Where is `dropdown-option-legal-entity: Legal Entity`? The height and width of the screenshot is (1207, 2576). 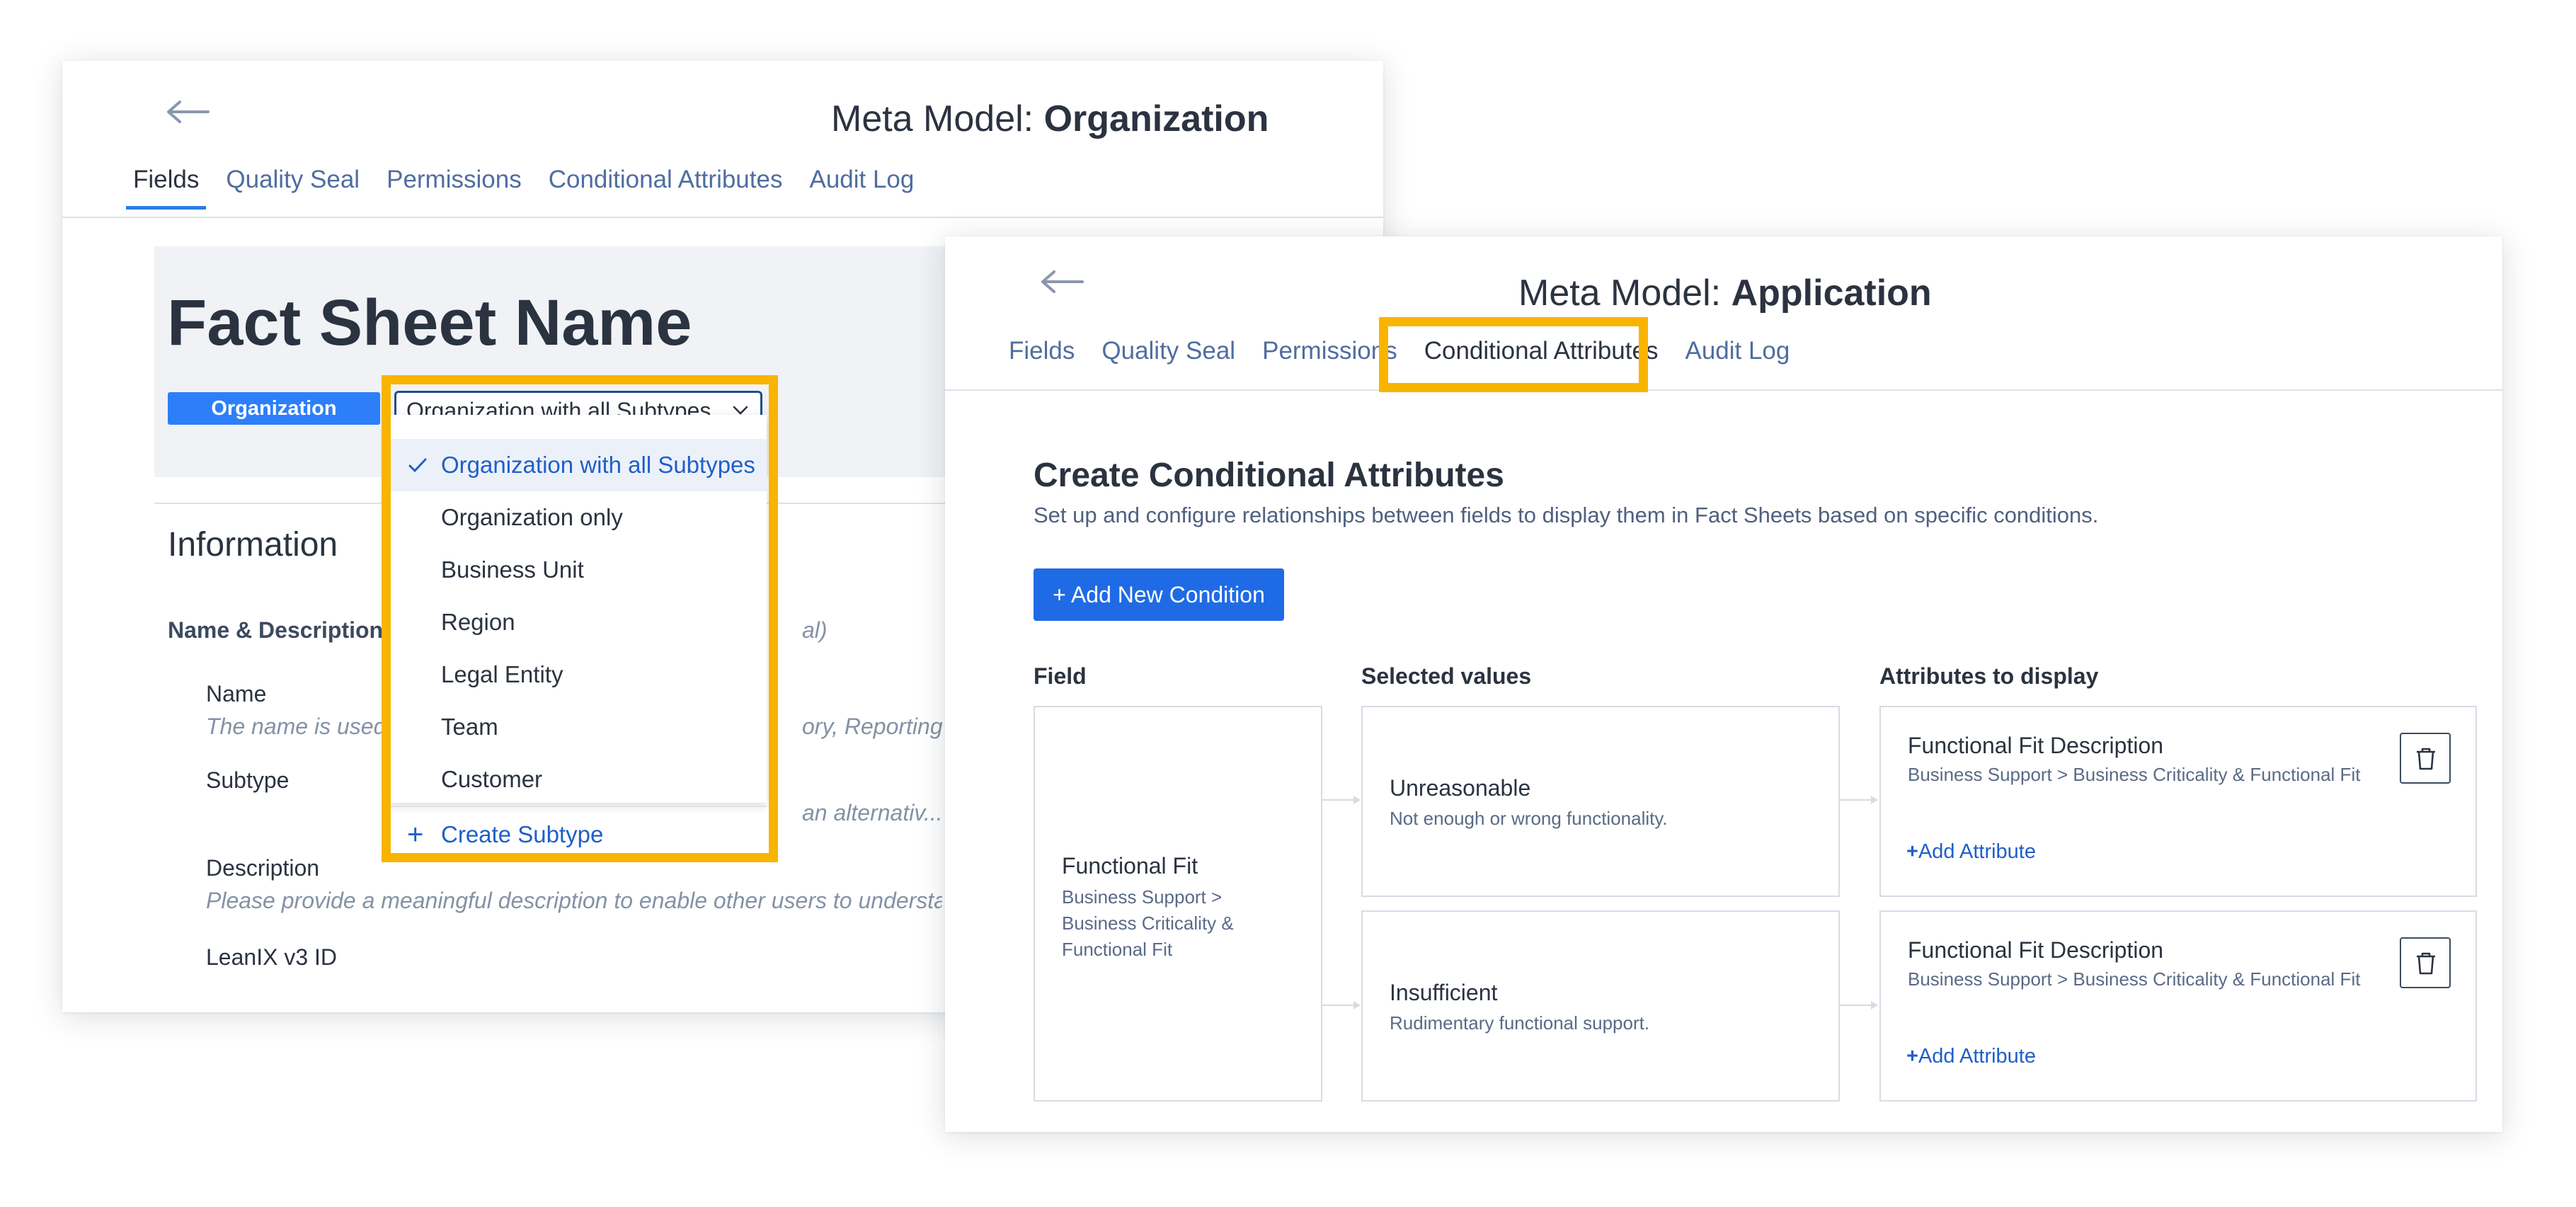 dropdown-option-legal-entity: Legal Entity is located at coordinates (578, 674).